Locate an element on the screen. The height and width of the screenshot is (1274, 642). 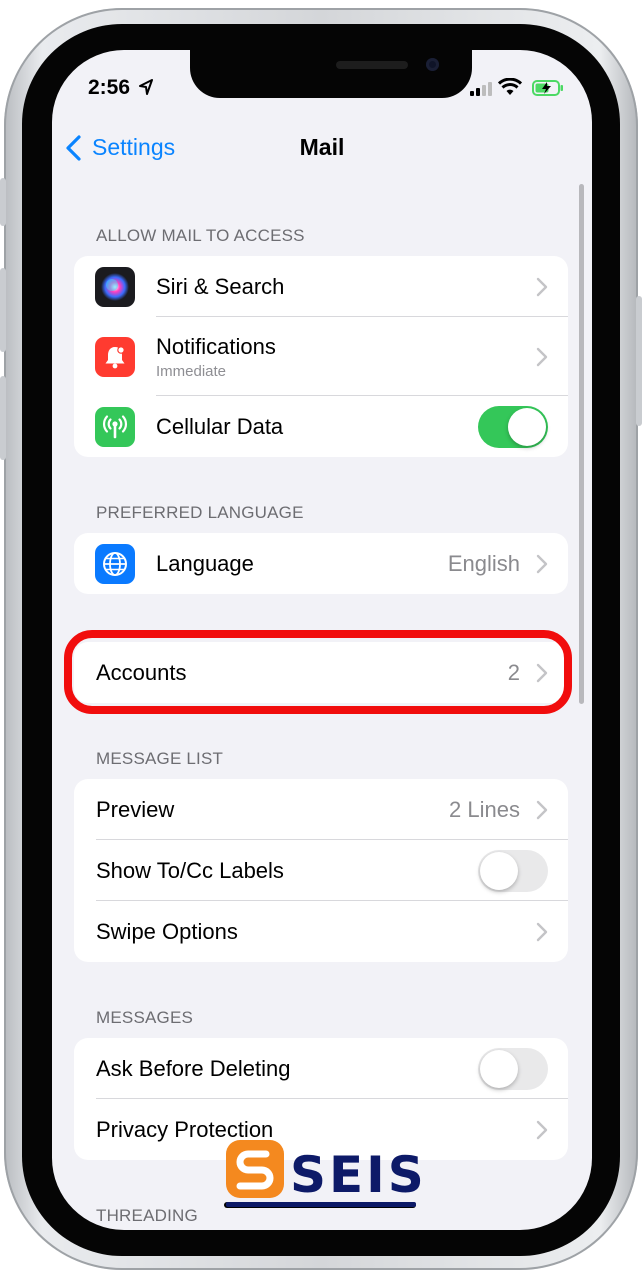
globe-icon is located at coordinates (115, 563).